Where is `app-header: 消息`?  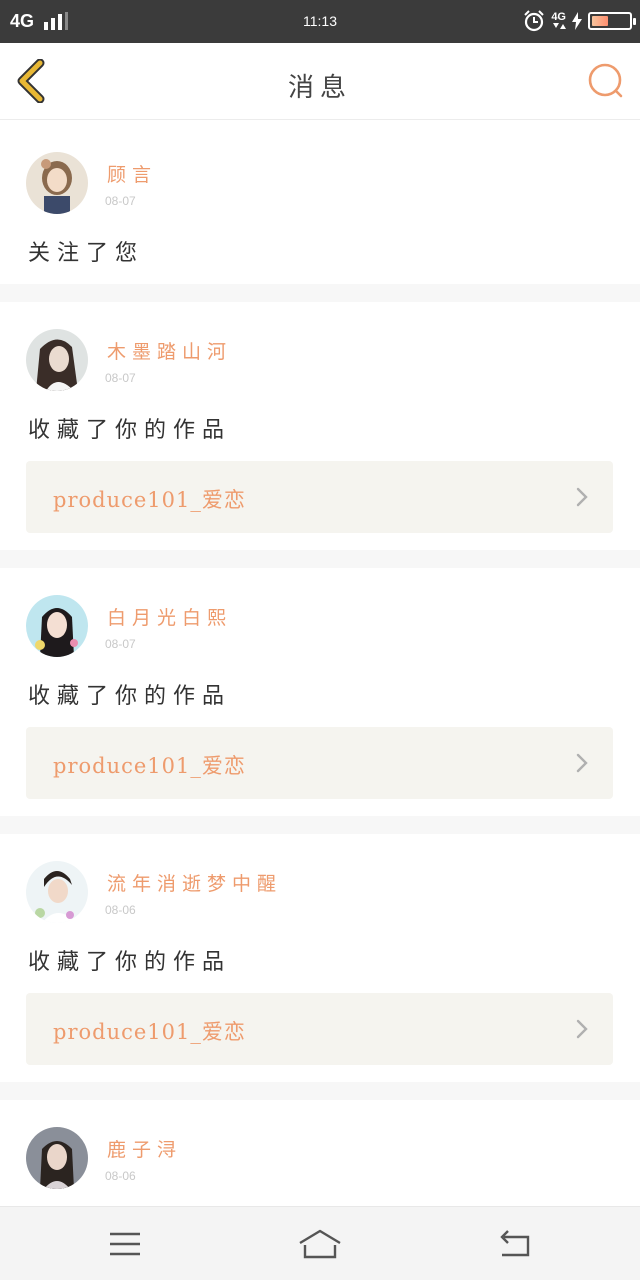 app-header: 消息 is located at coordinates (320, 81).